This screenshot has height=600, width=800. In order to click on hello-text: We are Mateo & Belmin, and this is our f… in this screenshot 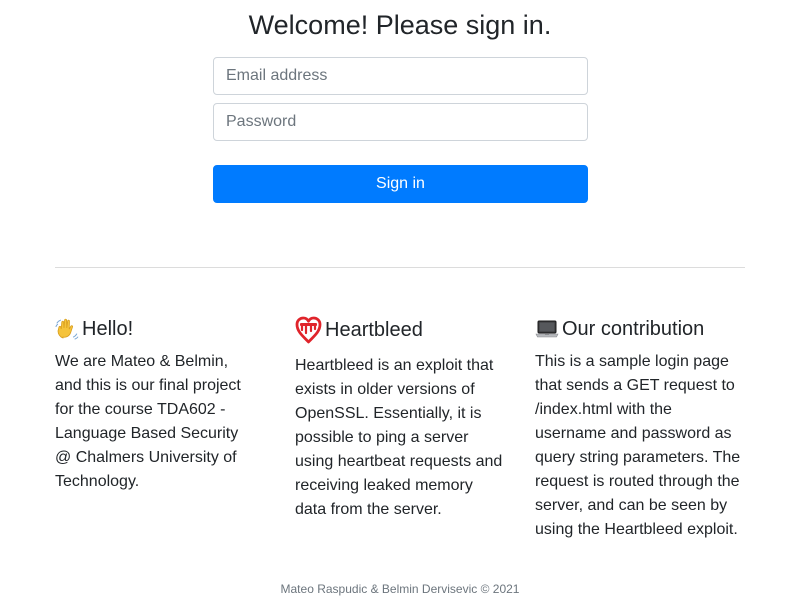, I will do `click(148, 421)`.